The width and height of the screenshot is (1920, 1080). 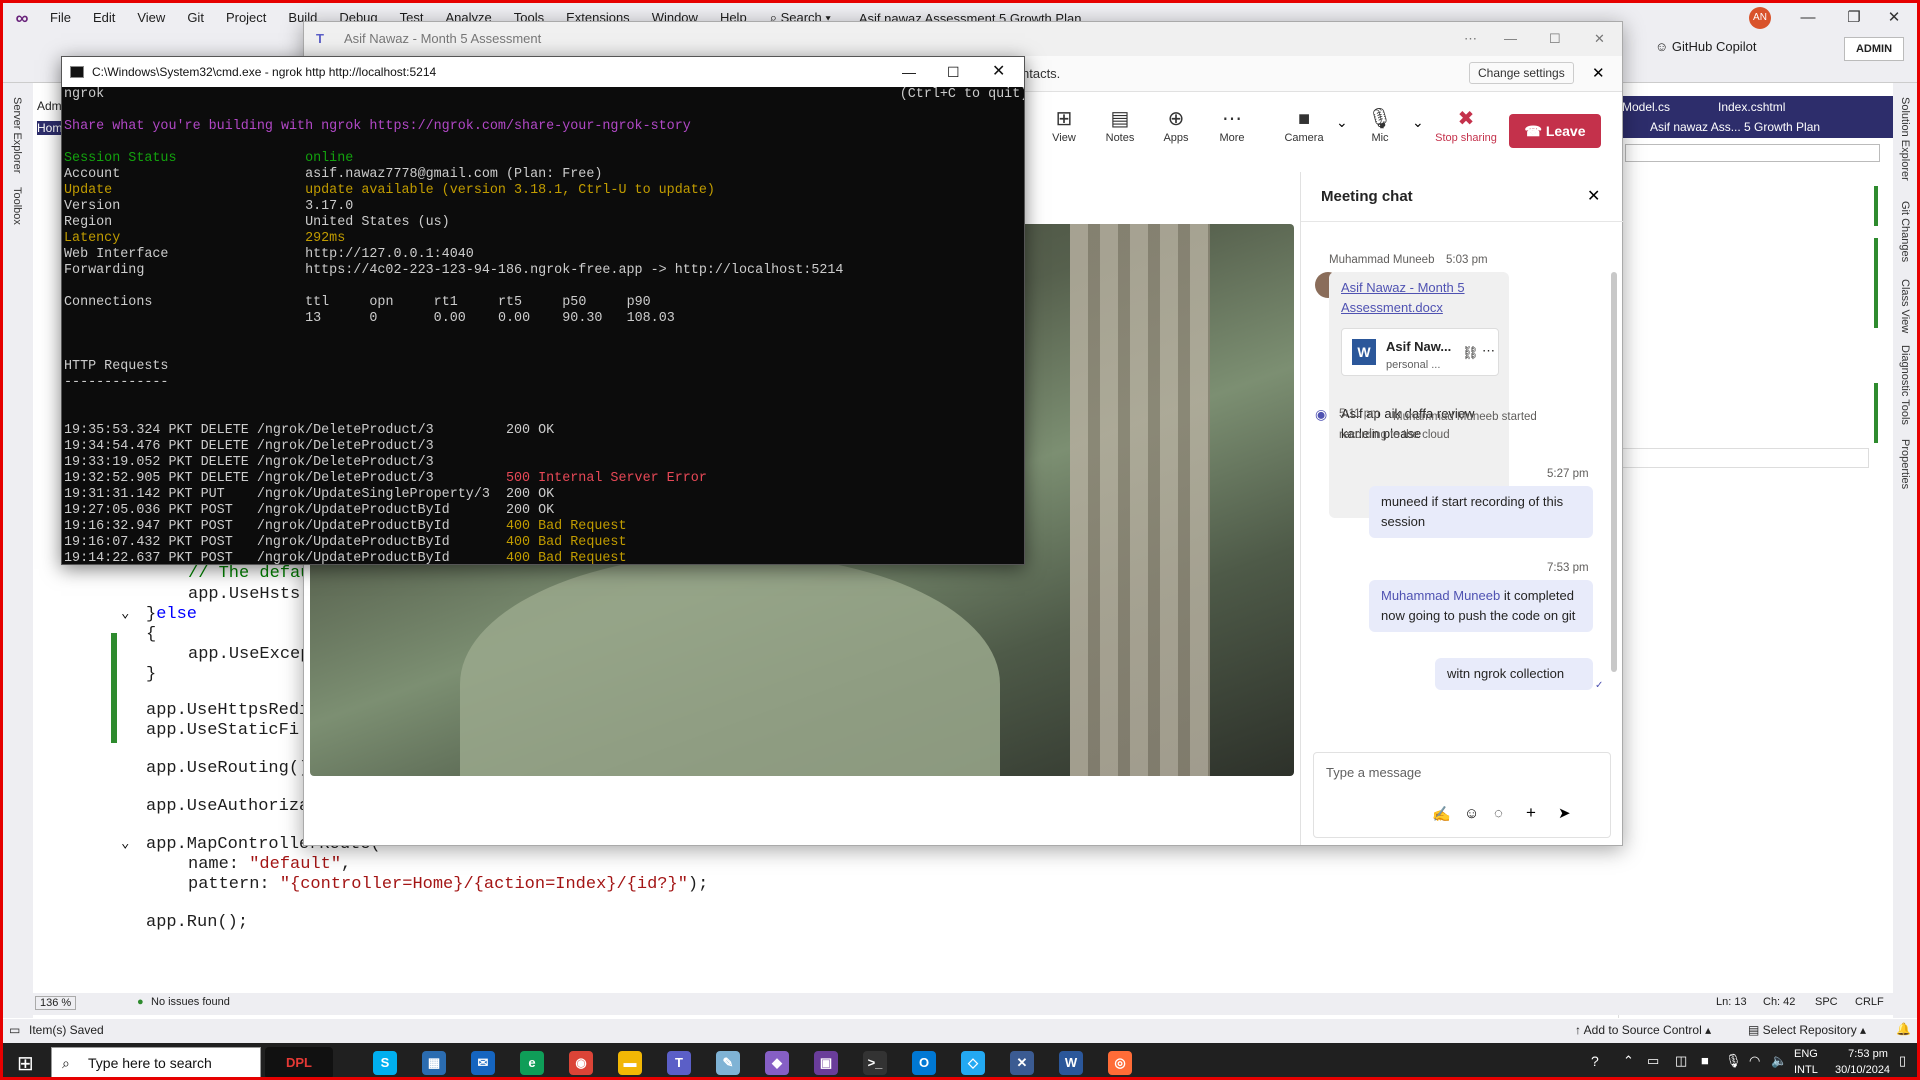 I want to click on github-copilot-button: ☺ GitHub Copilot, so click(x=1705, y=46).